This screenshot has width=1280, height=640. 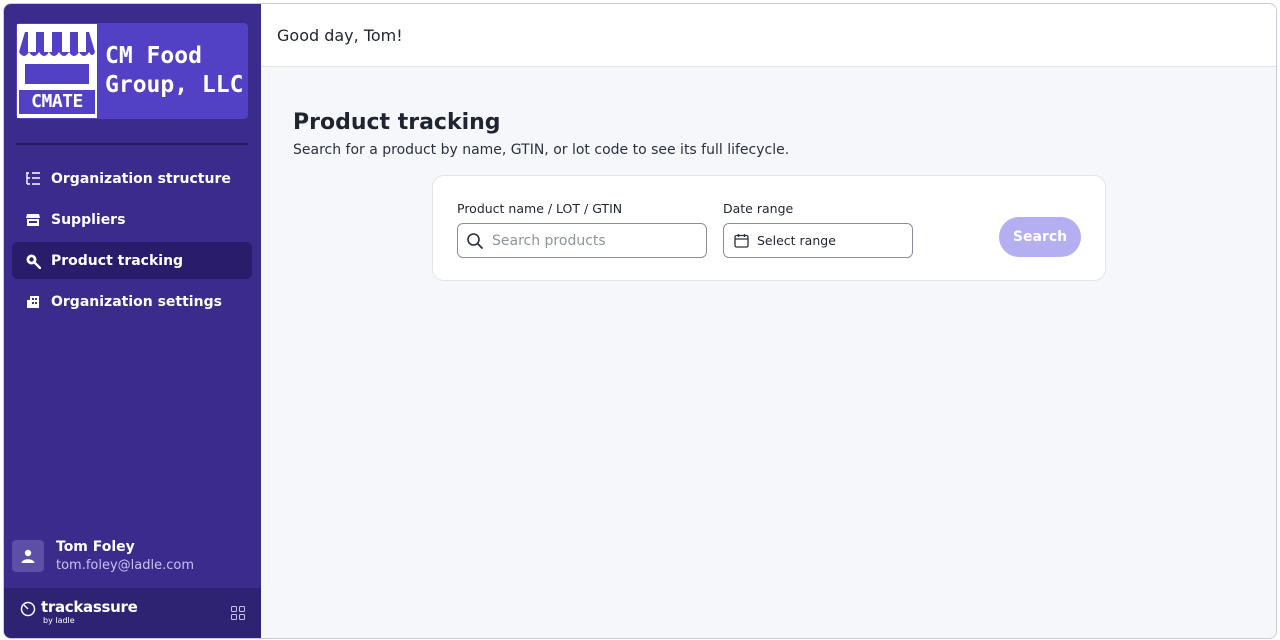 I want to click on date-range-value: Select range, so click(x=796, y=240).